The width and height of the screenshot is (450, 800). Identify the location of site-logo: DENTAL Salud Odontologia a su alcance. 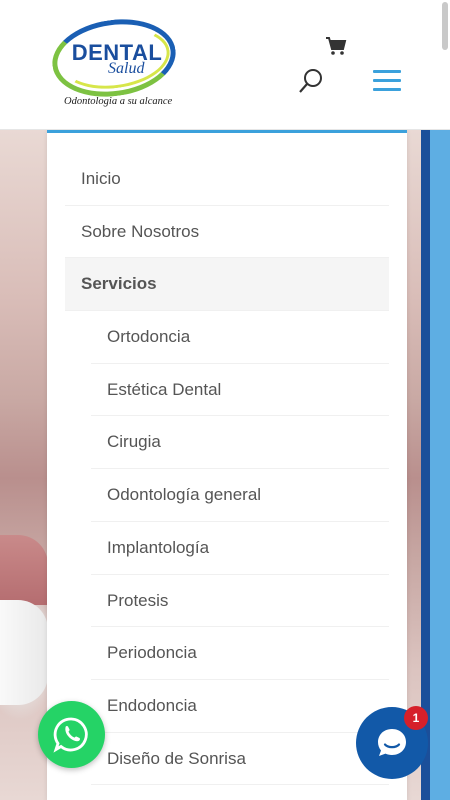
(114, 63).